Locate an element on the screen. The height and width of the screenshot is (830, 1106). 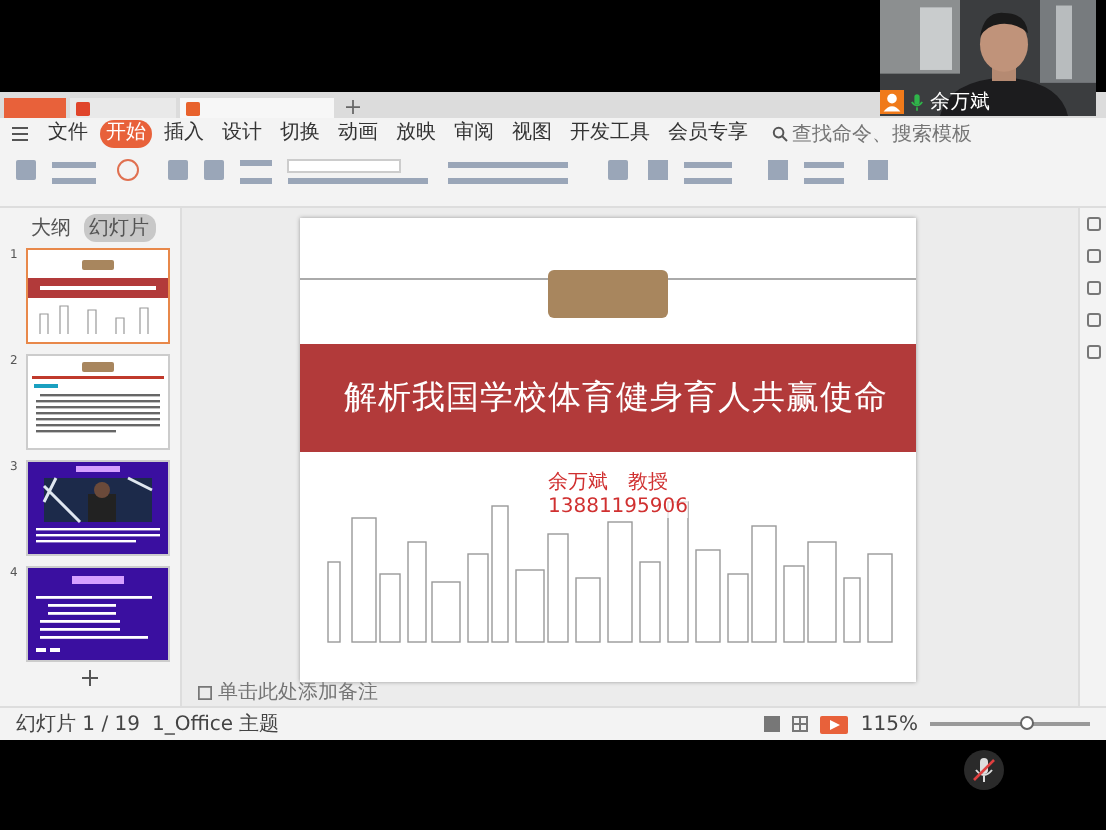
menu-tab: 放映 is located at coordinates (416, 134).